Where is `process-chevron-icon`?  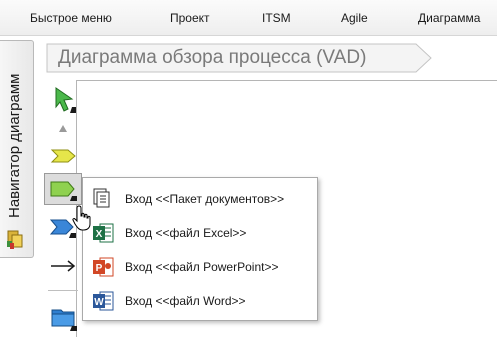 process-chevron-icon is located at coordinates (63, 156).